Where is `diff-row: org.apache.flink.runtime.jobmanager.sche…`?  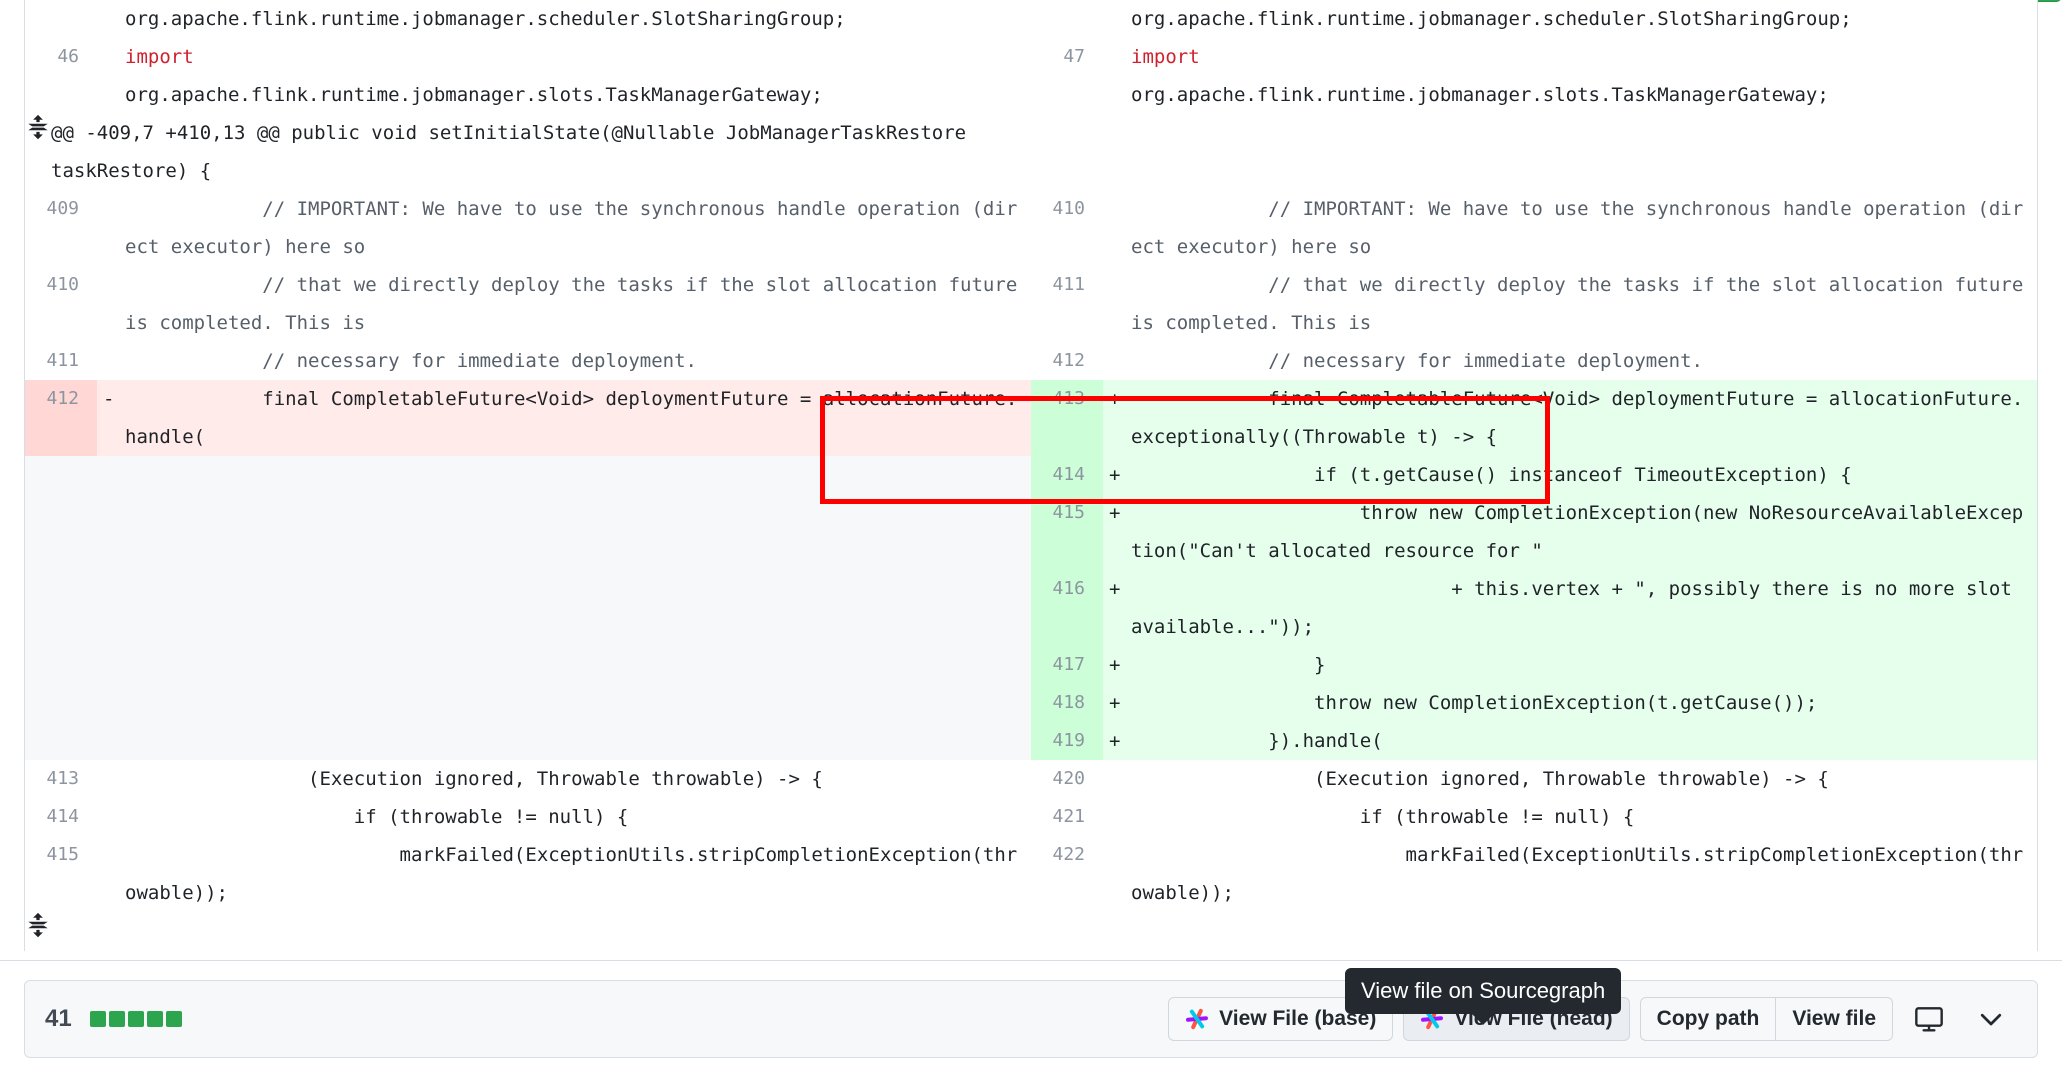
diff-row: org.apache.flink.runtime.jobmanager.sche… is located at coordinates (1031, 19).